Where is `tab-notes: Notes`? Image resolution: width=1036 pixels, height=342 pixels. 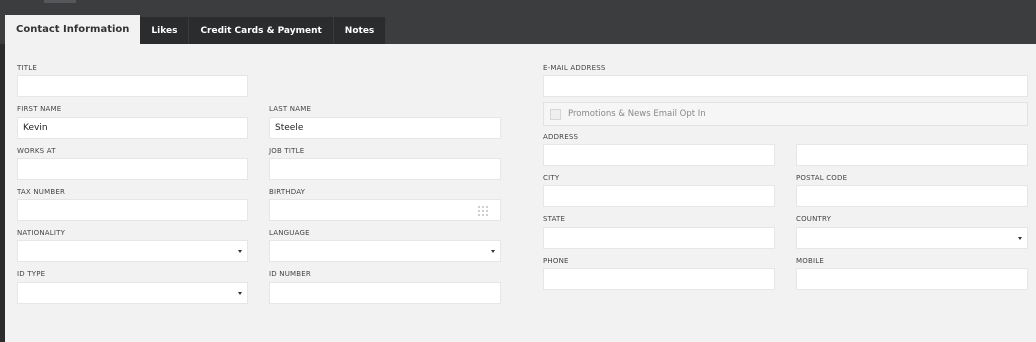
tab-notes: Notes is located at coordinates (360, 30).